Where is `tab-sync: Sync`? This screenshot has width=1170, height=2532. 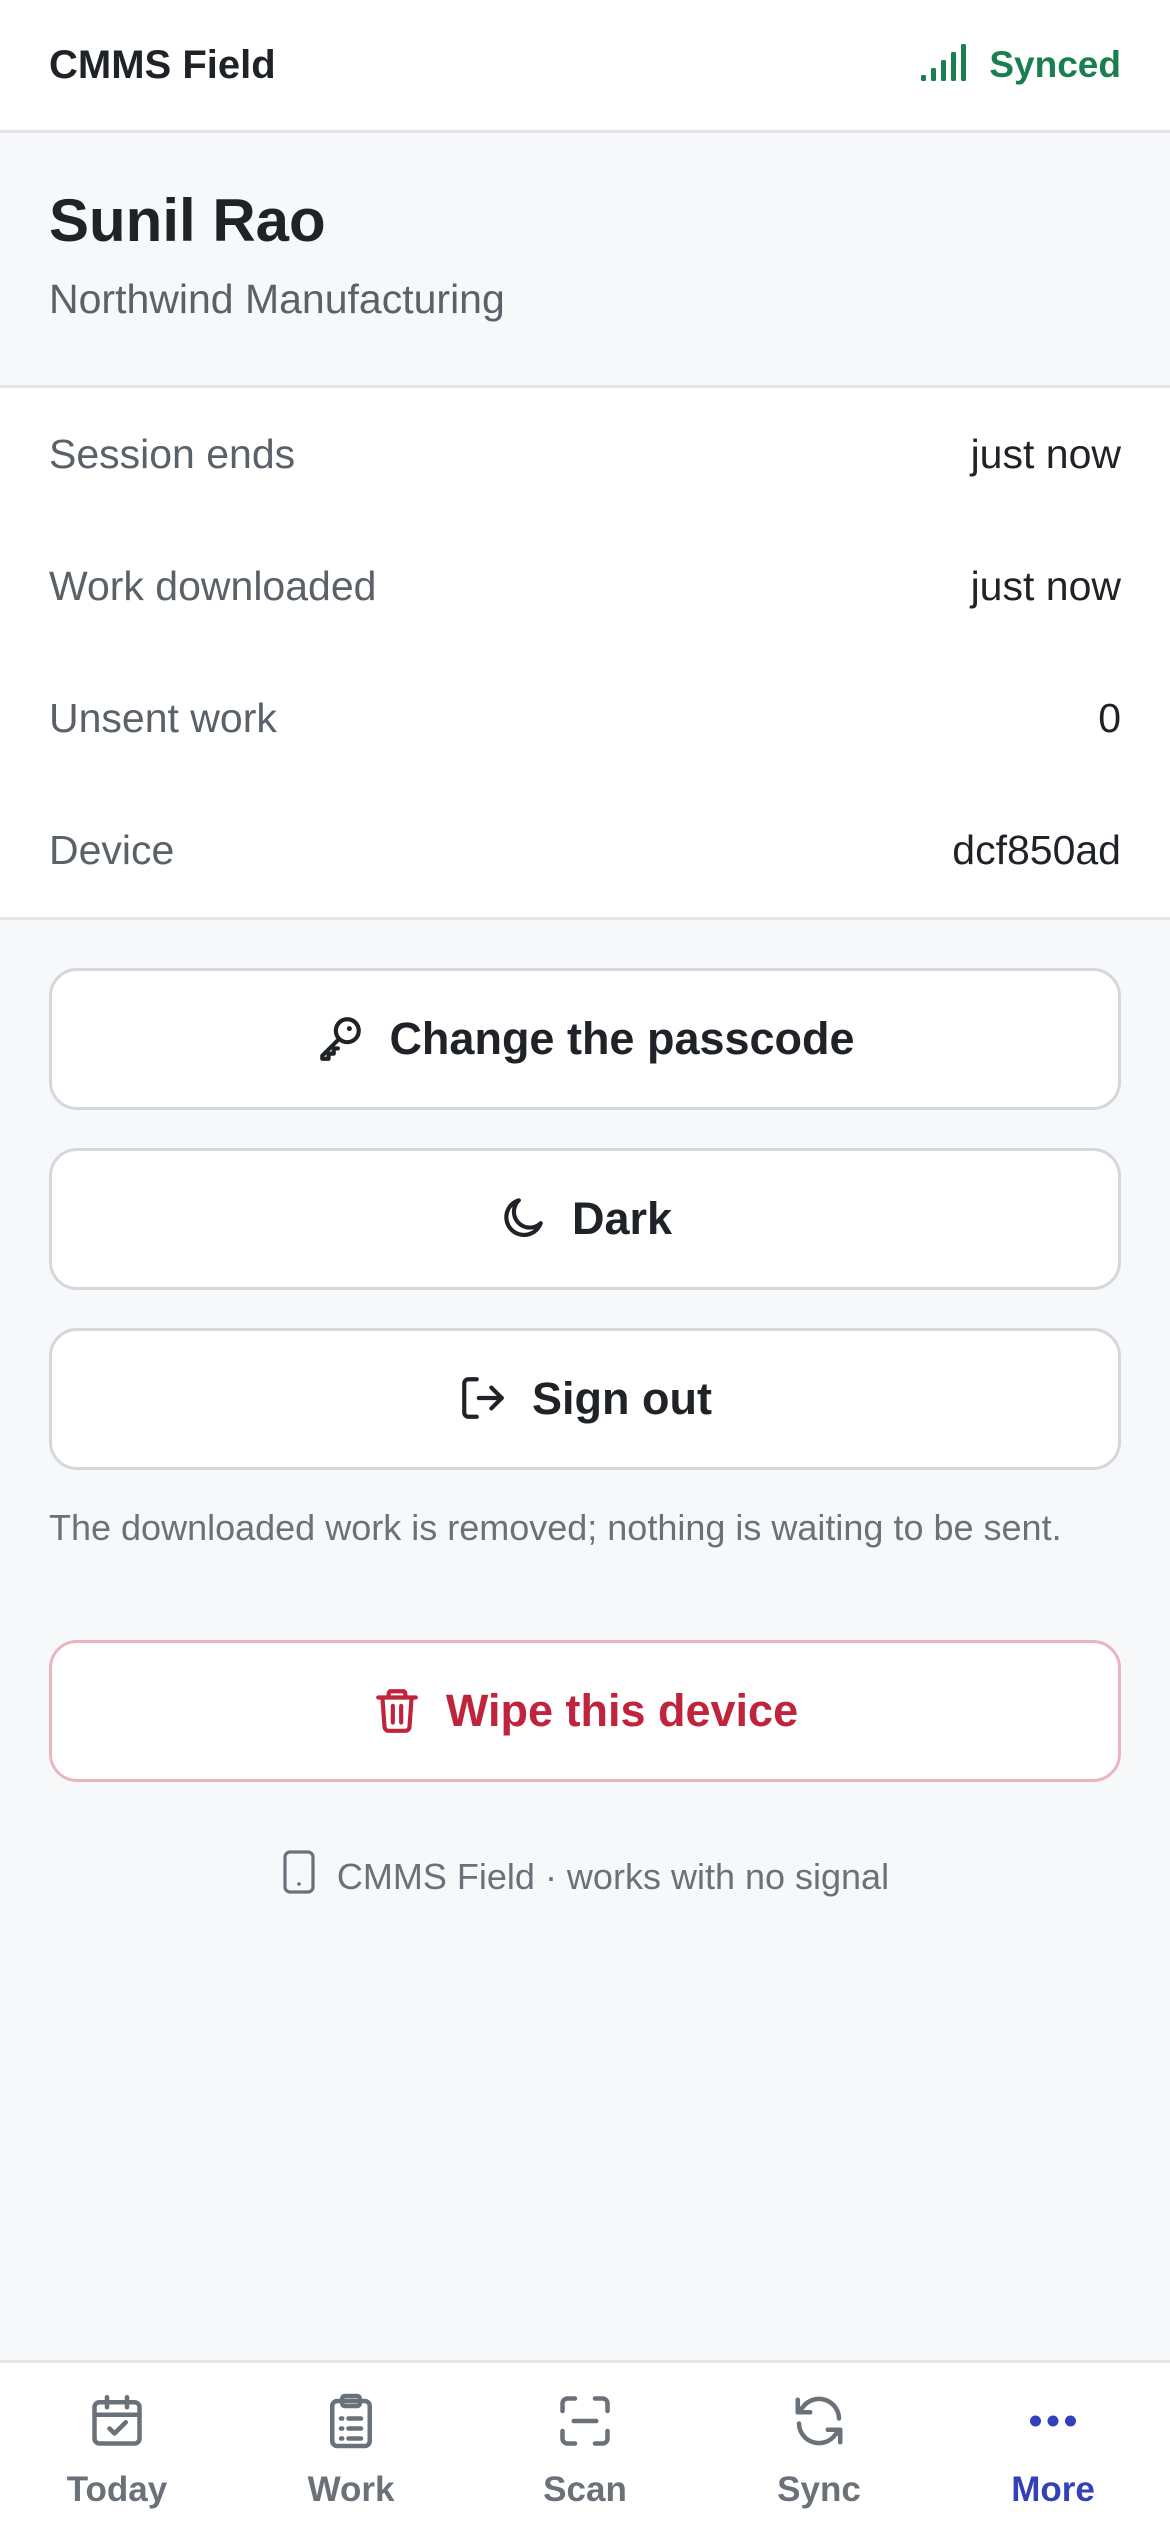 tab-sync: Sync is located at coordinates (819, 2447).